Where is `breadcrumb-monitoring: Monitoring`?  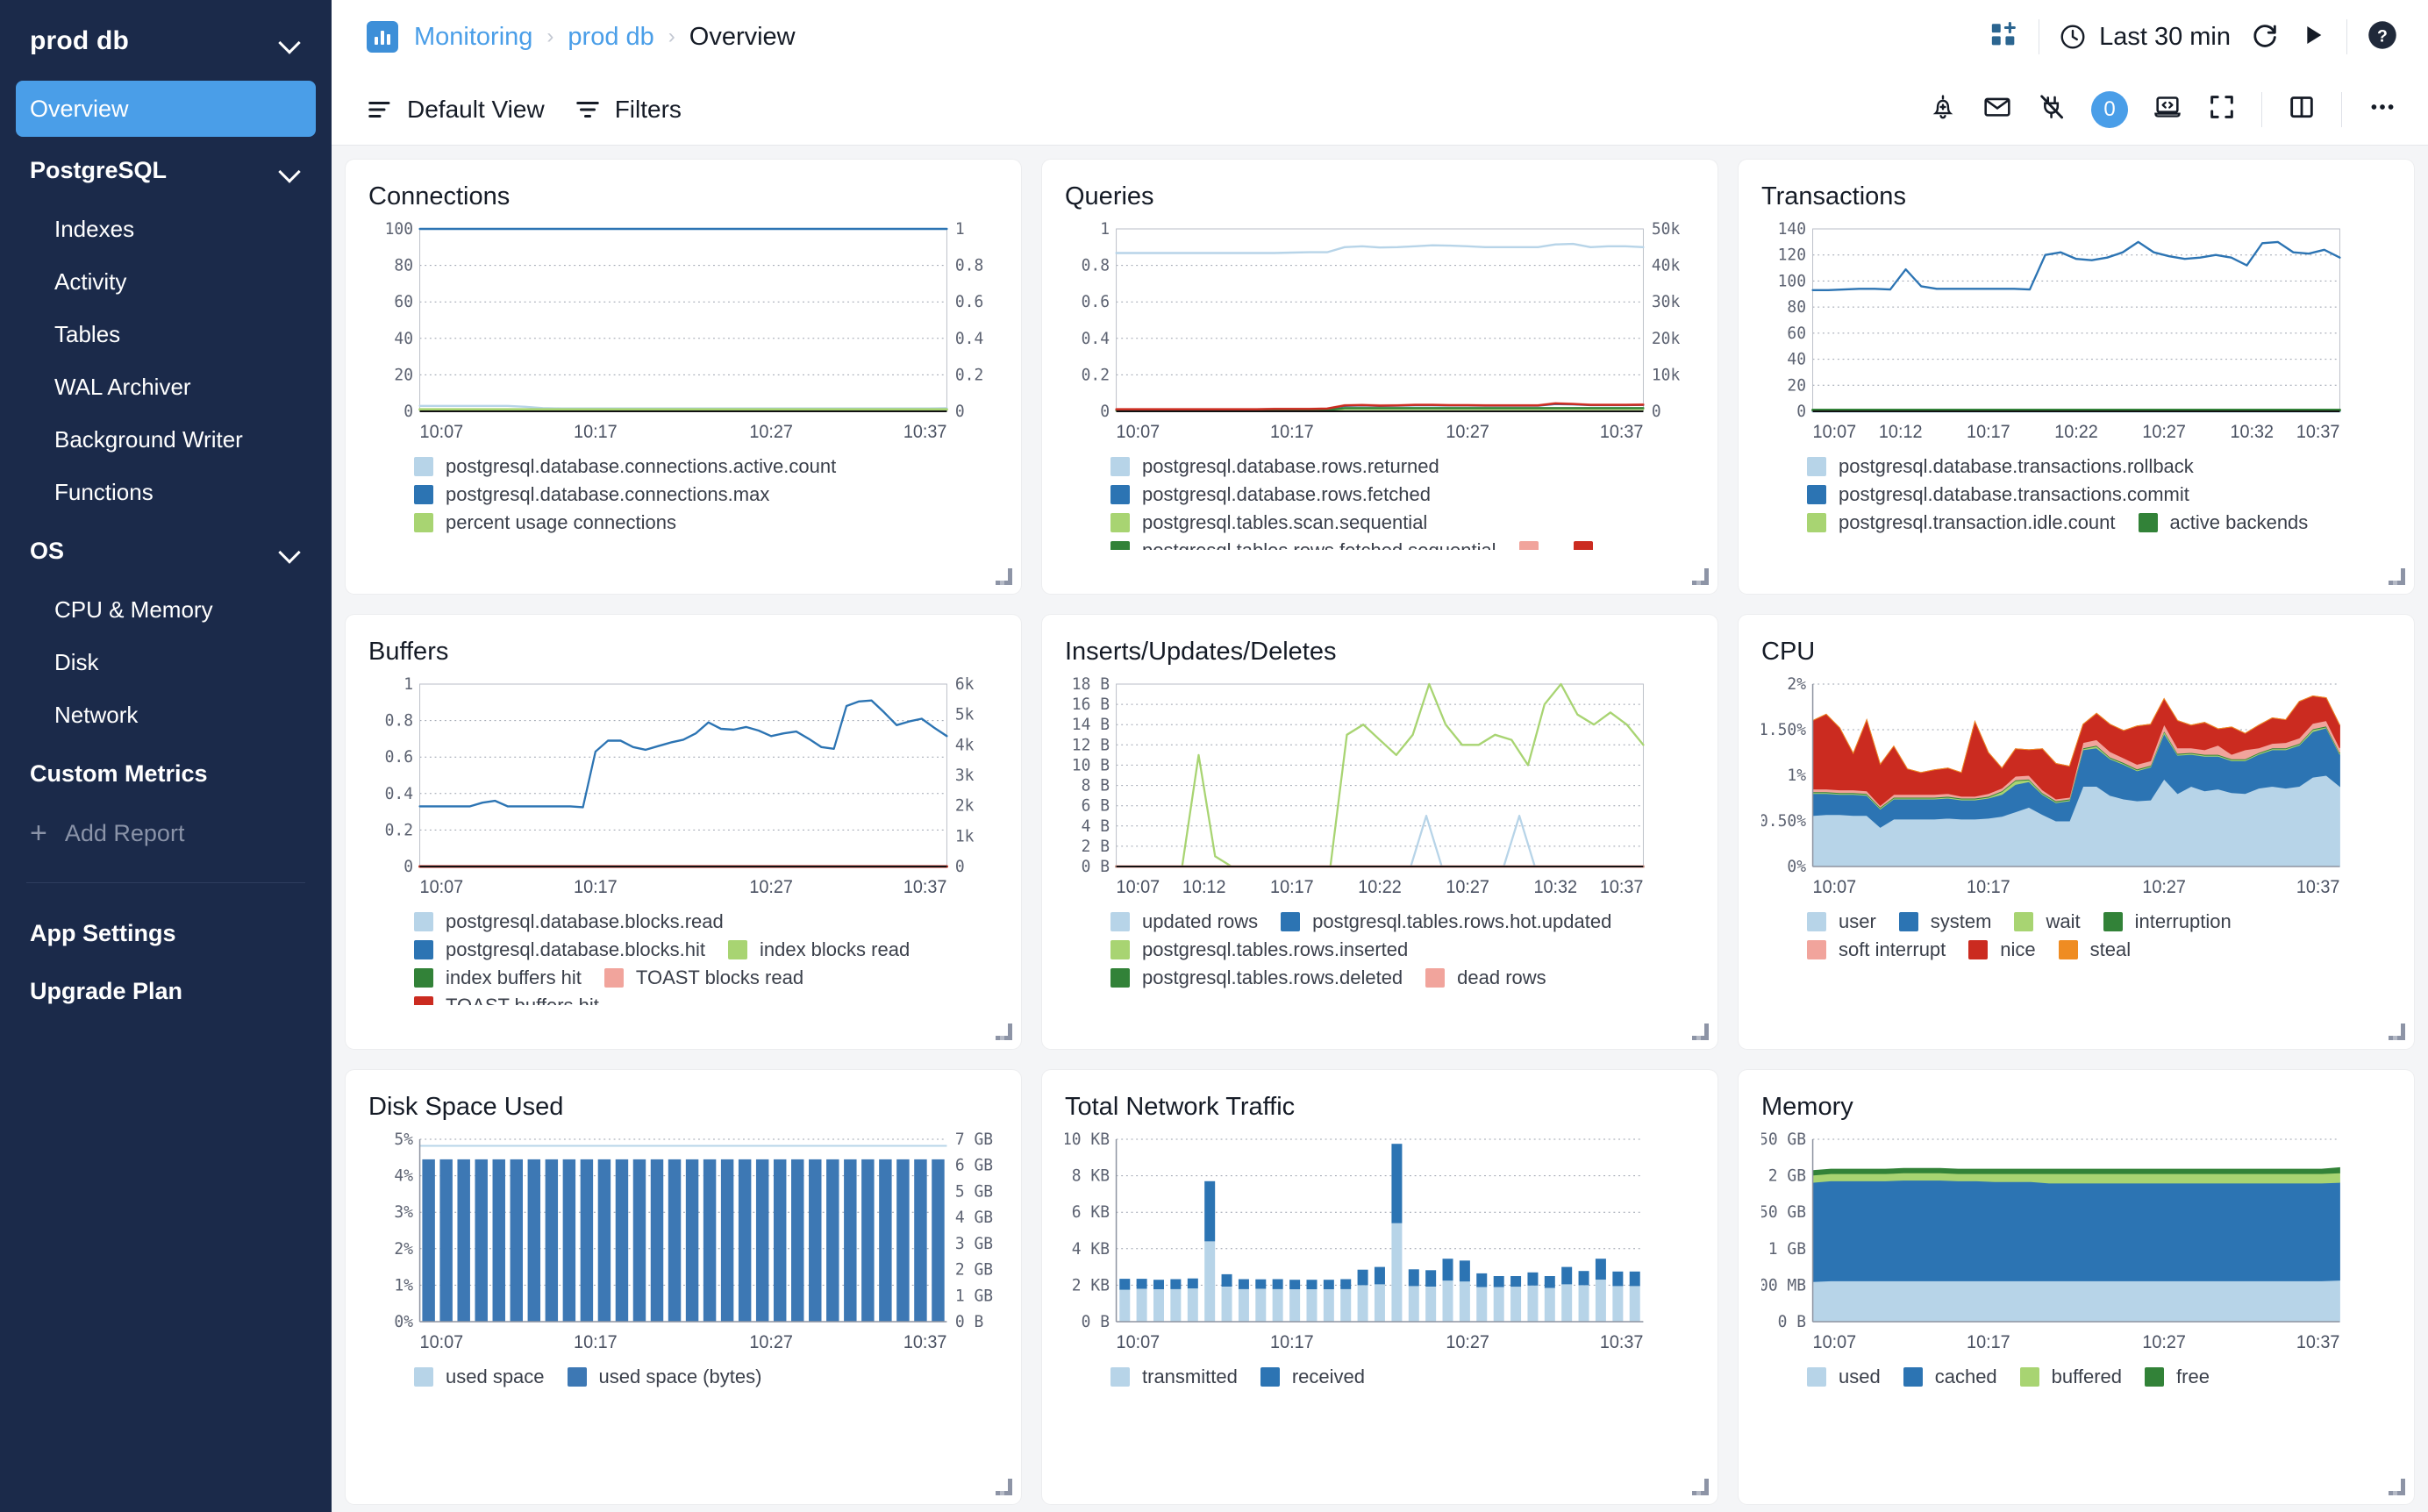 breadcrumb-monitoring: Monitoring is located at coordinates (473, 37).